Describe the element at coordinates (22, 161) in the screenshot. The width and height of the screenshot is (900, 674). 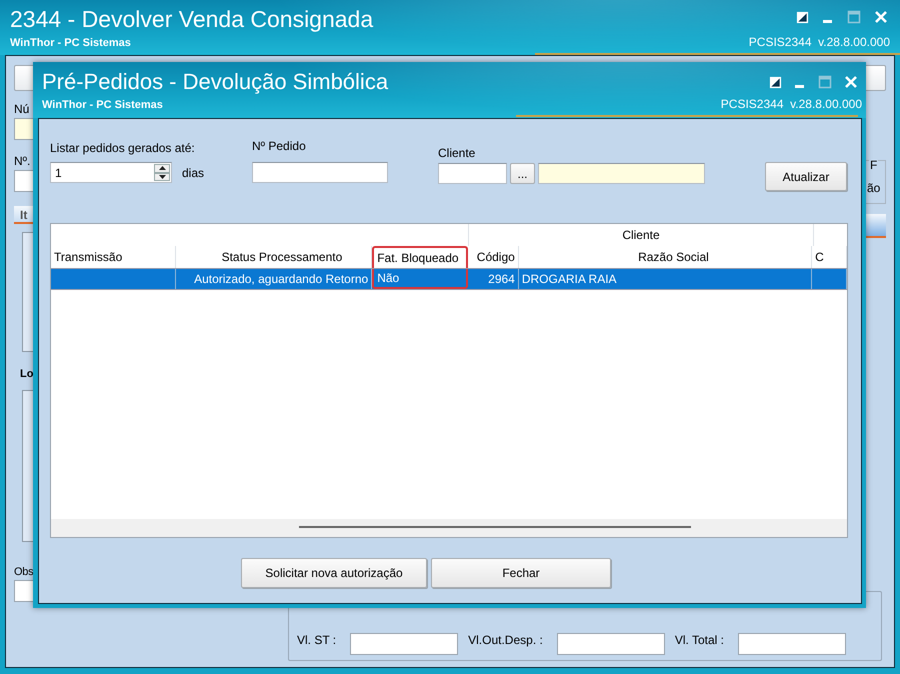
I see `field-label: Nº.` at that location.